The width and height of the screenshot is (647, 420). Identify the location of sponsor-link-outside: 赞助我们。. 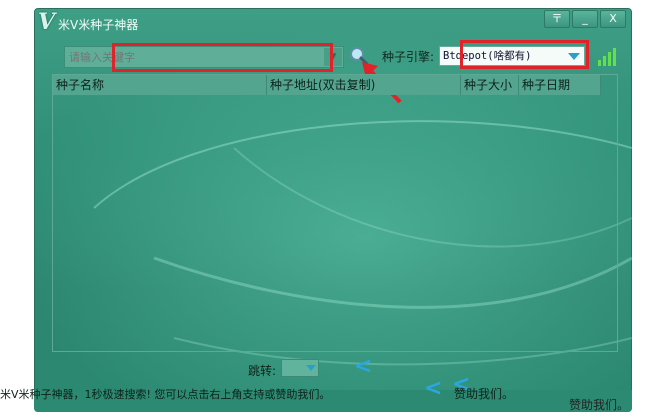
(599, 404).